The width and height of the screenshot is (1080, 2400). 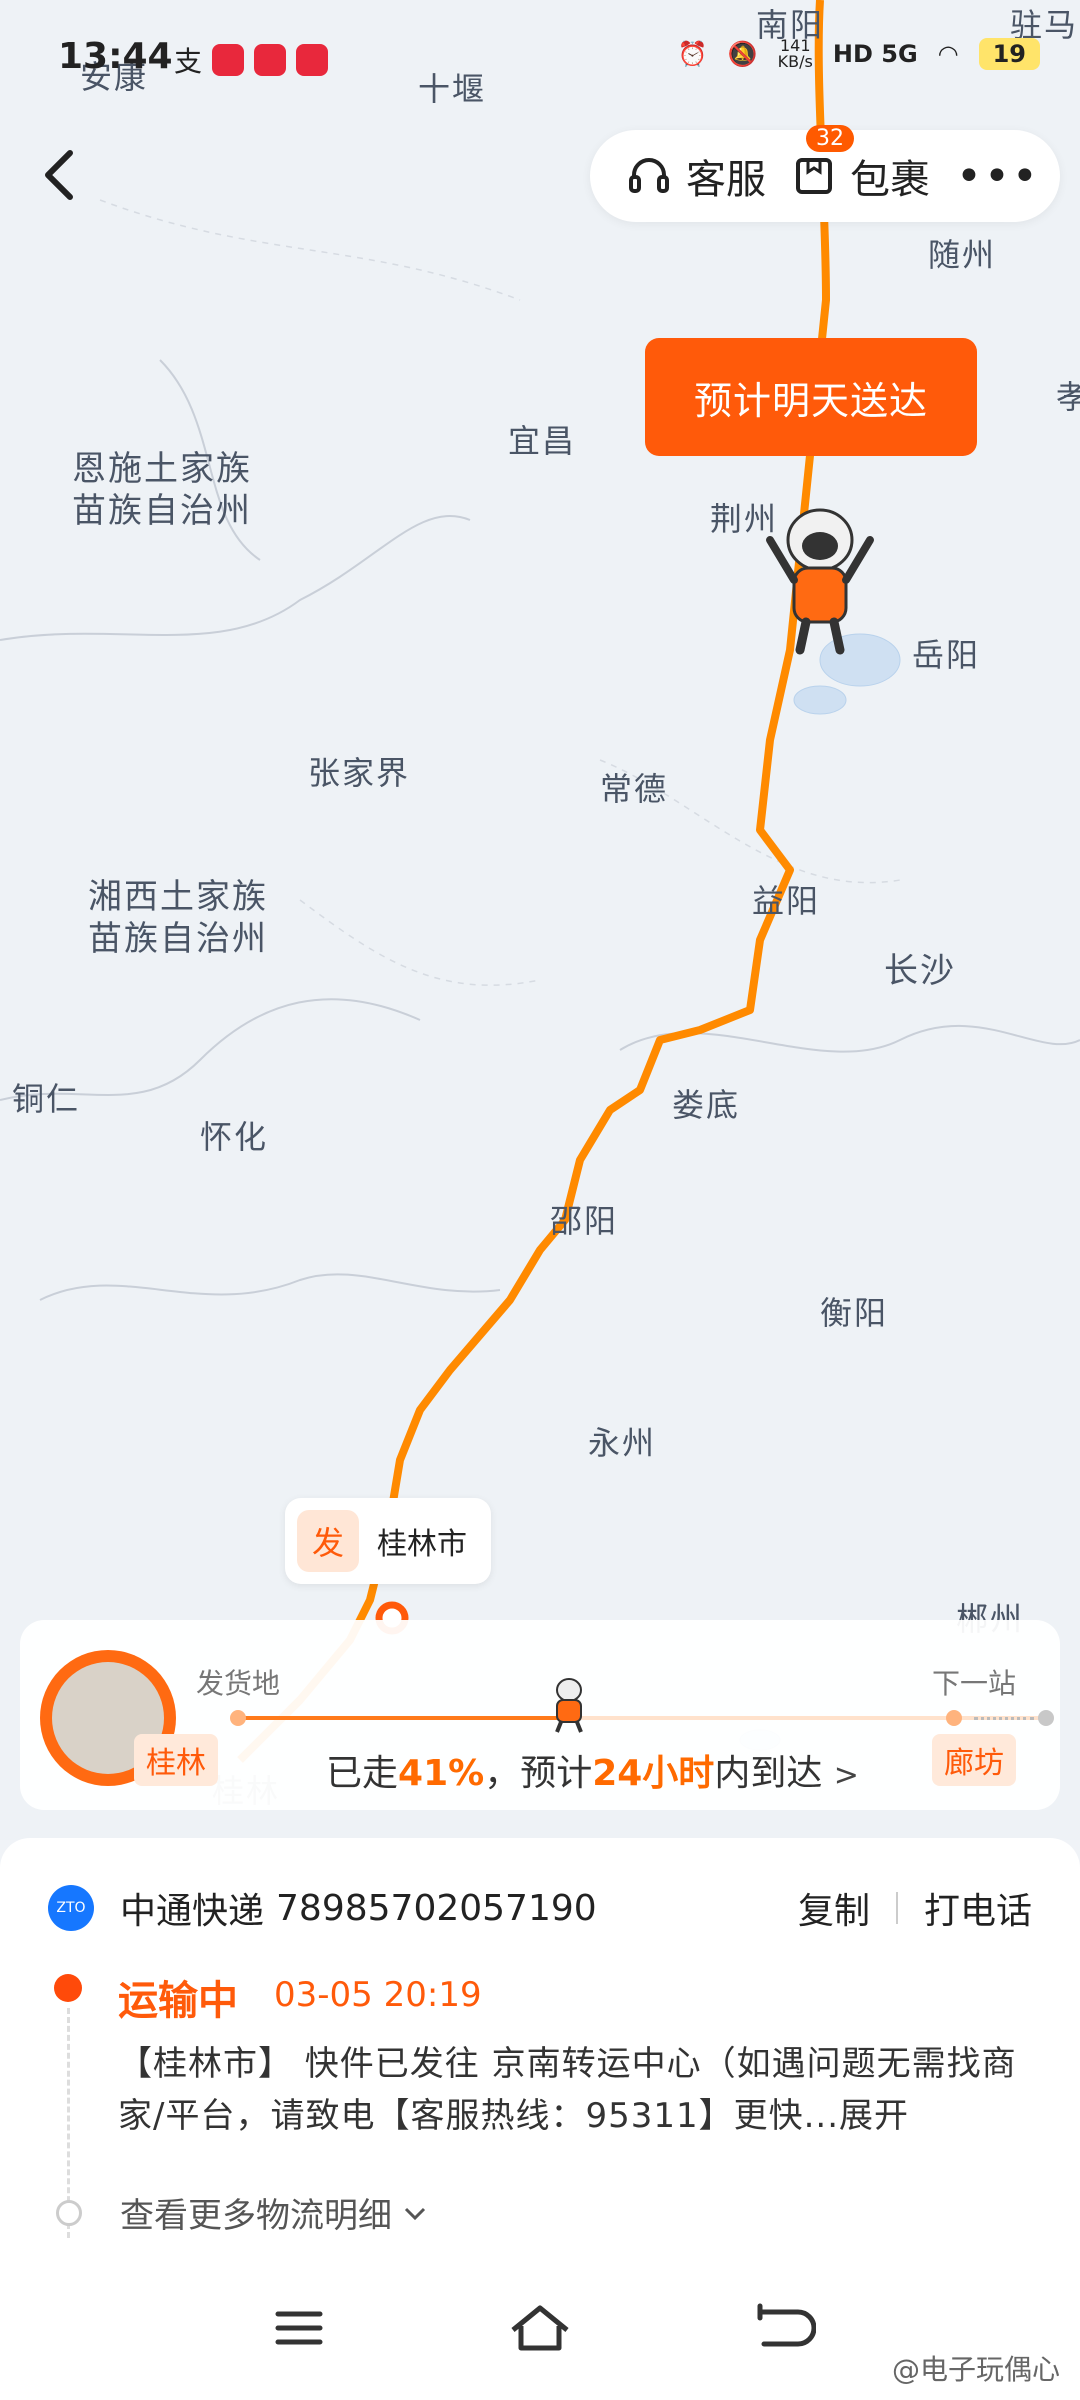 What do you see at coordinates (875, 54) in the screenshot?
I see `signal-icon: HD 5G` at bounding box center [875, 54].